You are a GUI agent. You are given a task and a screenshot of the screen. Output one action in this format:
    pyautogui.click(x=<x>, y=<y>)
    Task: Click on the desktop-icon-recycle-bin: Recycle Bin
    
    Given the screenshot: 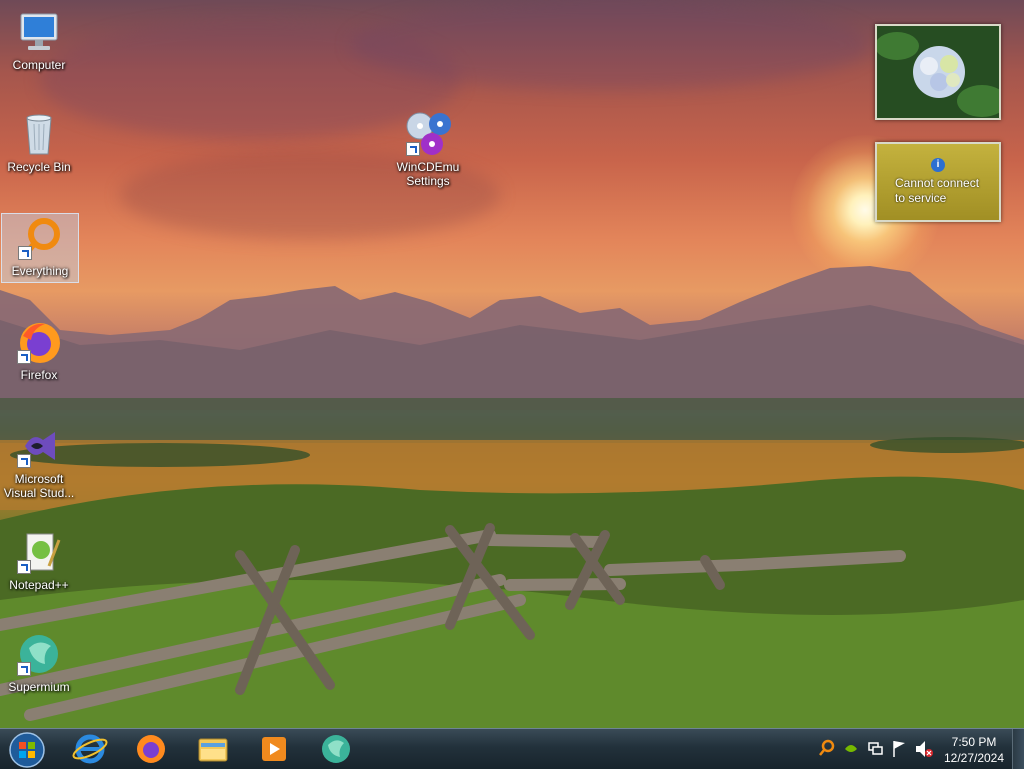 What is the action you would take?
    pyautogui.click(x=39, y=142)
    